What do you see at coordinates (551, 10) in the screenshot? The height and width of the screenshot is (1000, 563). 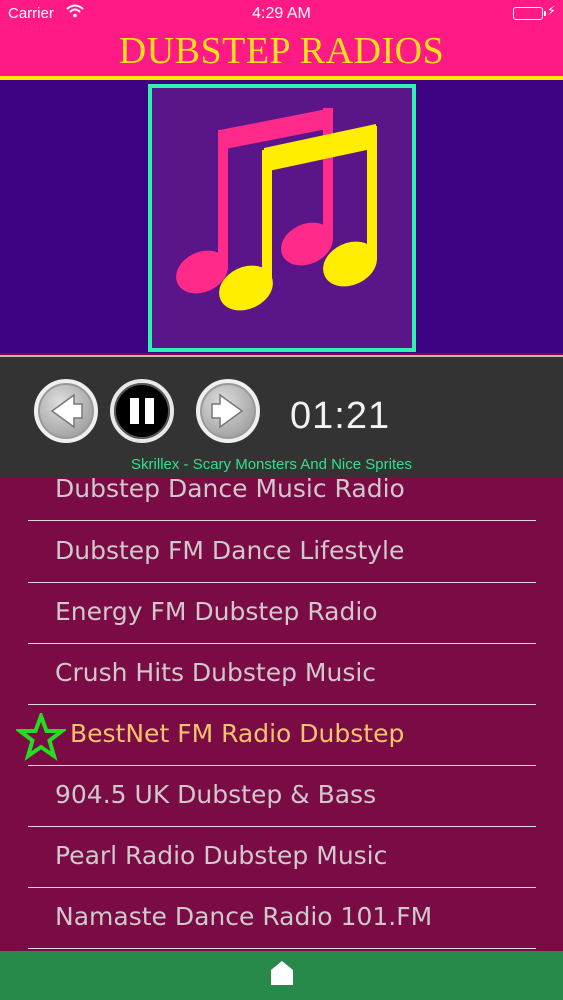 I see `charging-icon: ⚡︎` at bounding box center [551, 10].